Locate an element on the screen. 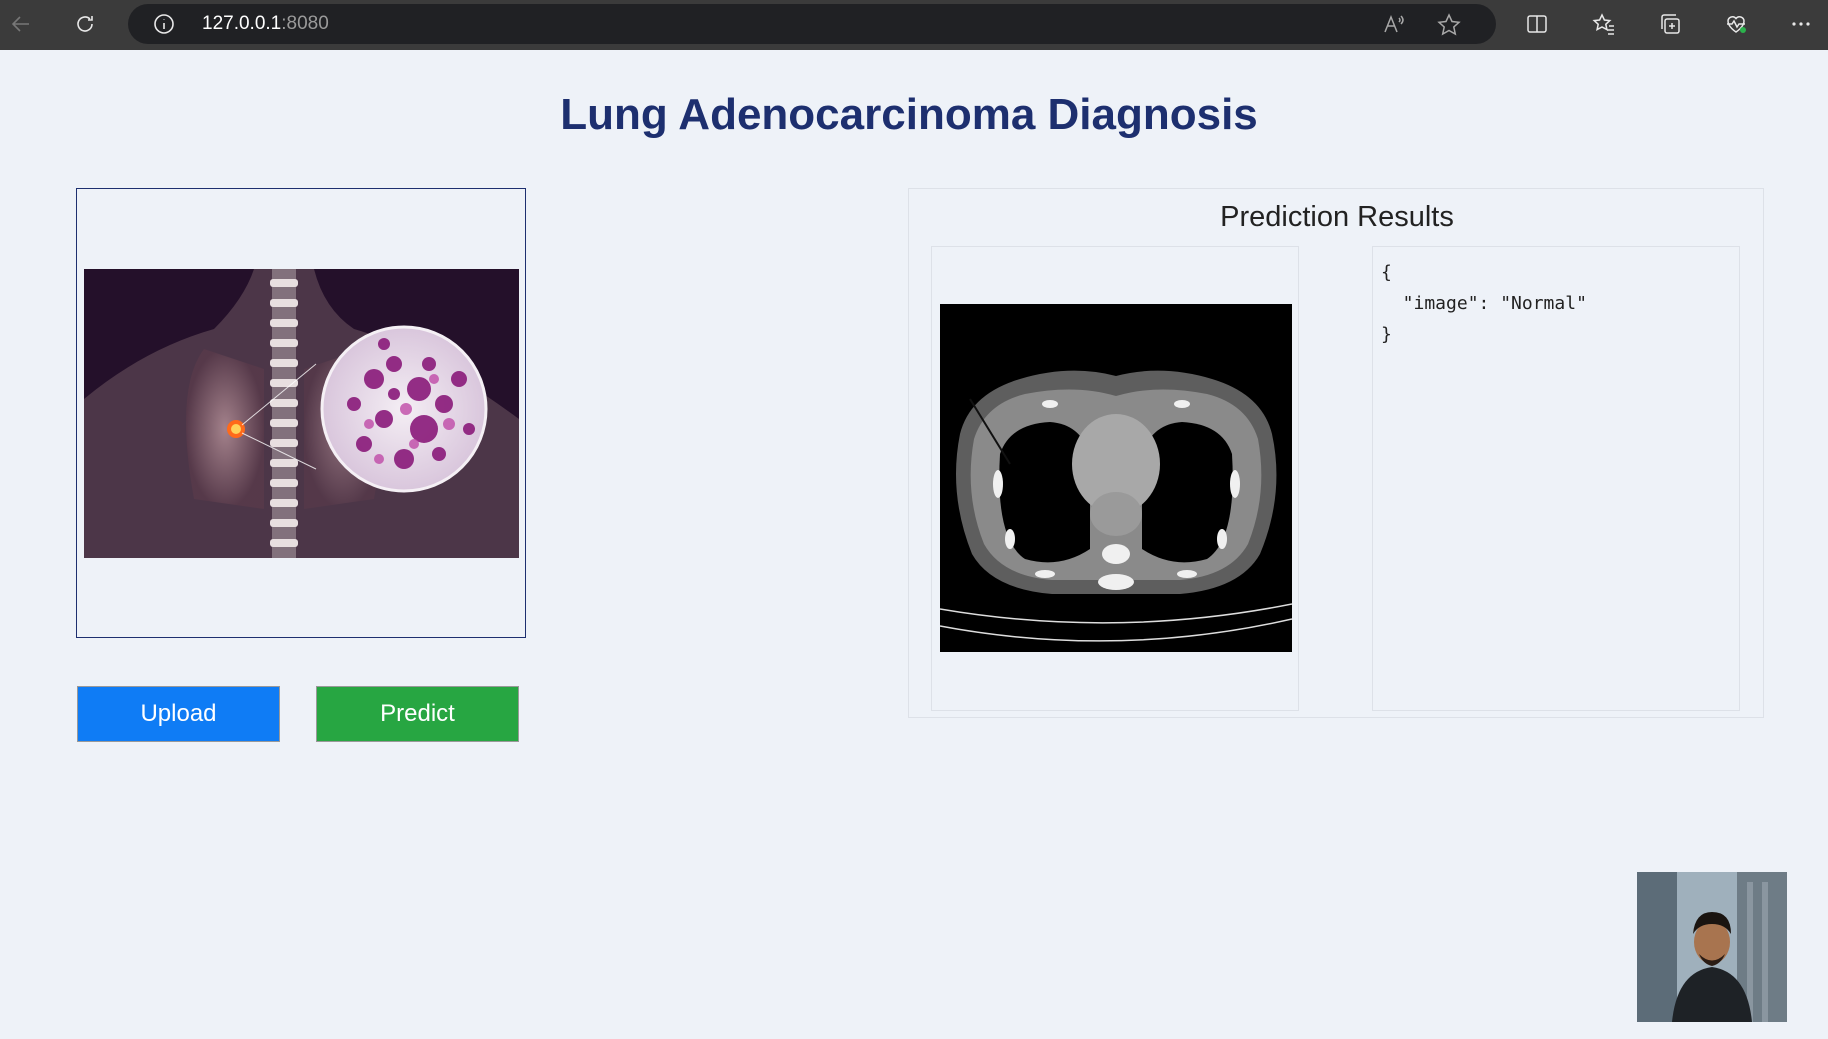 The width and height of the screenshot is (1828, 1039). url-host: 127.0.0.1 is located at coordinates (242, 23).